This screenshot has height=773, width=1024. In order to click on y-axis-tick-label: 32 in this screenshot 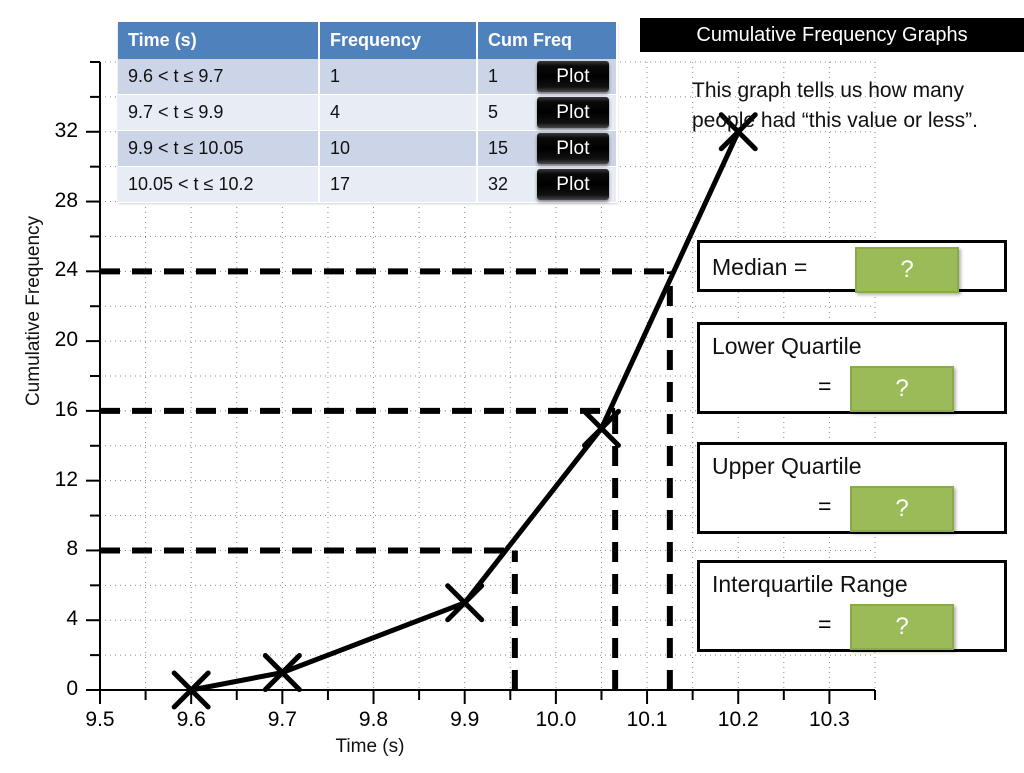, I will do `click(66, 130)`.